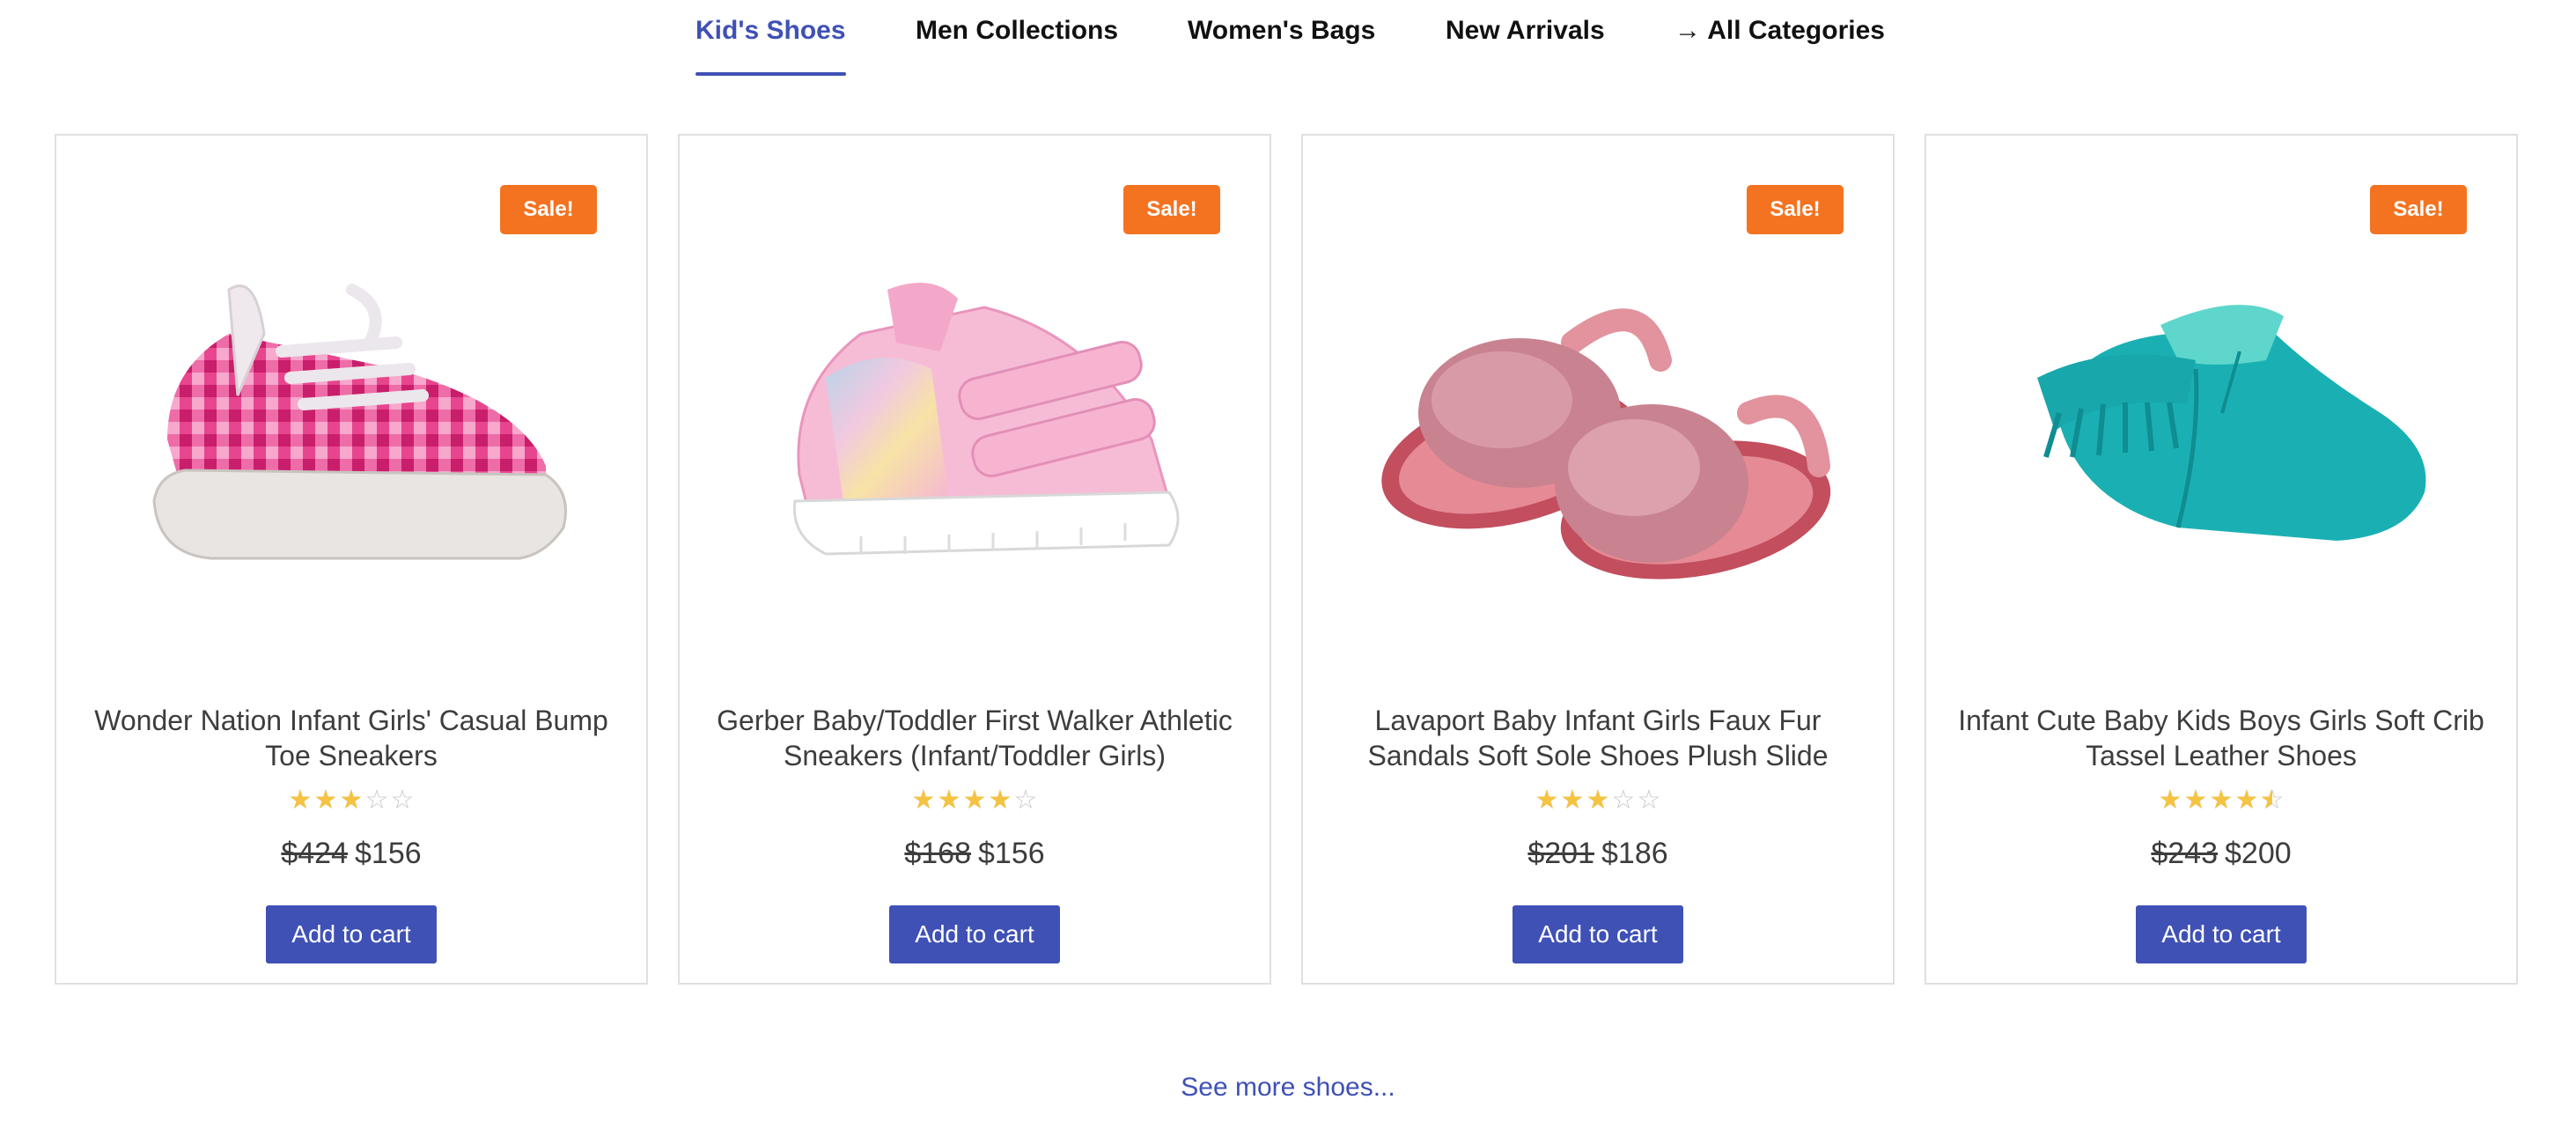 This screenshot has height=1122, width=2576. I want to click on rating-stars: ☆ ★ ☆ ★ ☆ ★ ☆ ★ ☆, so click(975, 800).